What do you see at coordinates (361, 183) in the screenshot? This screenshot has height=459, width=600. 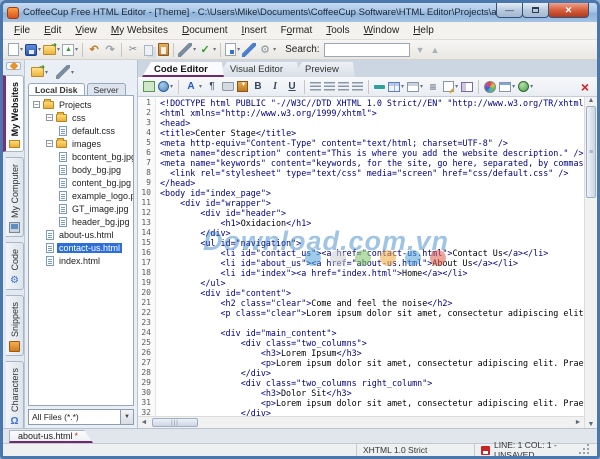 I see `code-line: 9 </head>` at bounding box center [361, 183].